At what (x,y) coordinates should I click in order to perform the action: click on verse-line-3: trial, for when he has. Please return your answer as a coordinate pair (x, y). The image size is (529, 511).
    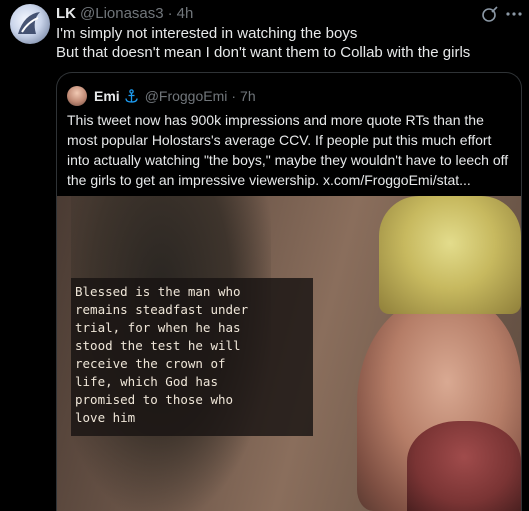
    Looking at the image, I should click on (158, 327).